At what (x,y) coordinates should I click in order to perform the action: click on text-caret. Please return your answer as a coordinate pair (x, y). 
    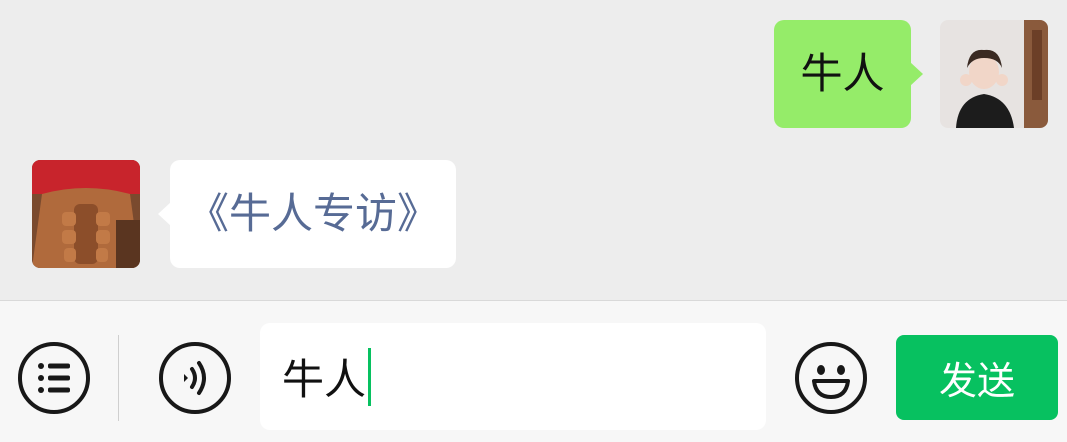
    Looking at the image, I should click on (370, 376).